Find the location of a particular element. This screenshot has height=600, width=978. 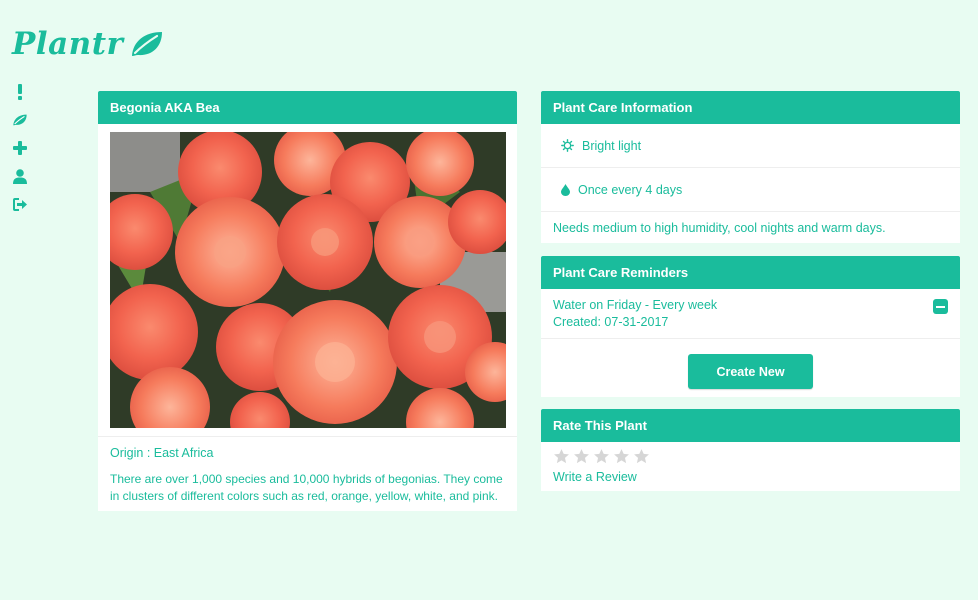

reminder-text: Water on Friday - Every week is located at coordinates (635, 305).